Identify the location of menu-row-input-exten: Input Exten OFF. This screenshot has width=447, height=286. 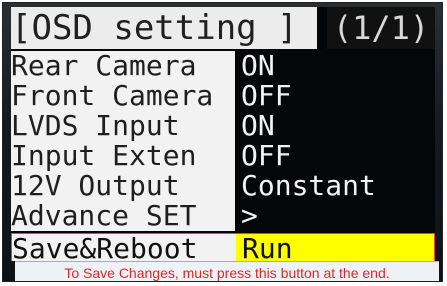
(223, 156).